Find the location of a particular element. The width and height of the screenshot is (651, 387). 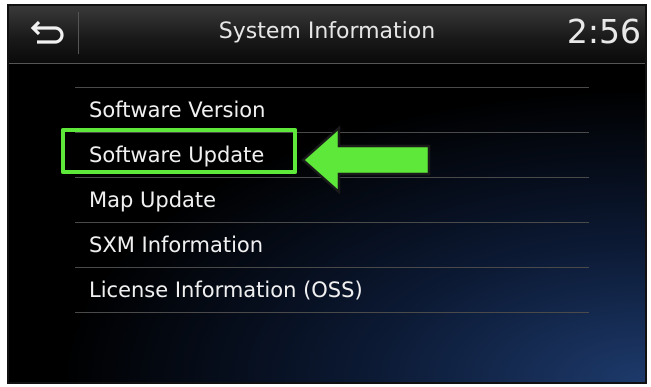

menu-item-license-information: License Information (OSS) is located at coordinates (332, 290).